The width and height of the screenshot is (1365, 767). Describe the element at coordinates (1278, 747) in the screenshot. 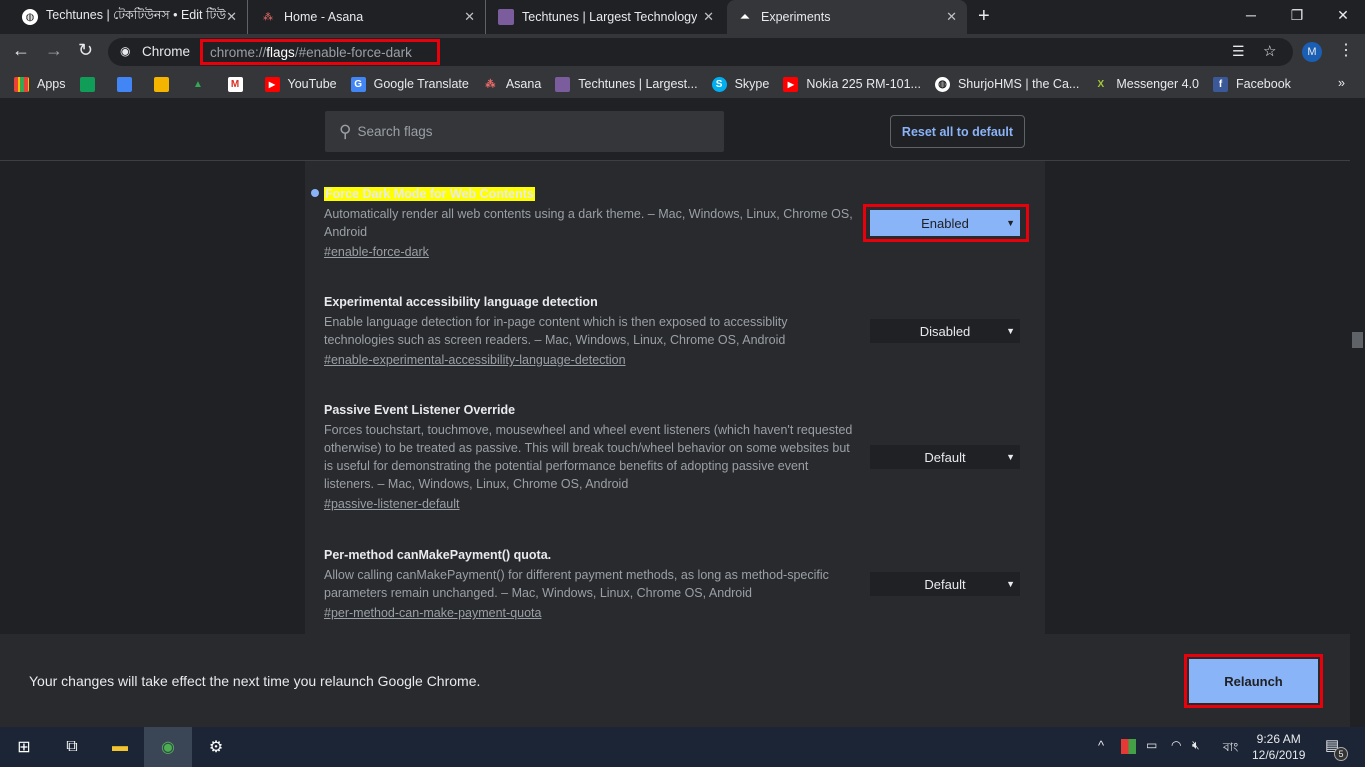

I see `clock: 9:26 AM 12/6/2019` at that location.